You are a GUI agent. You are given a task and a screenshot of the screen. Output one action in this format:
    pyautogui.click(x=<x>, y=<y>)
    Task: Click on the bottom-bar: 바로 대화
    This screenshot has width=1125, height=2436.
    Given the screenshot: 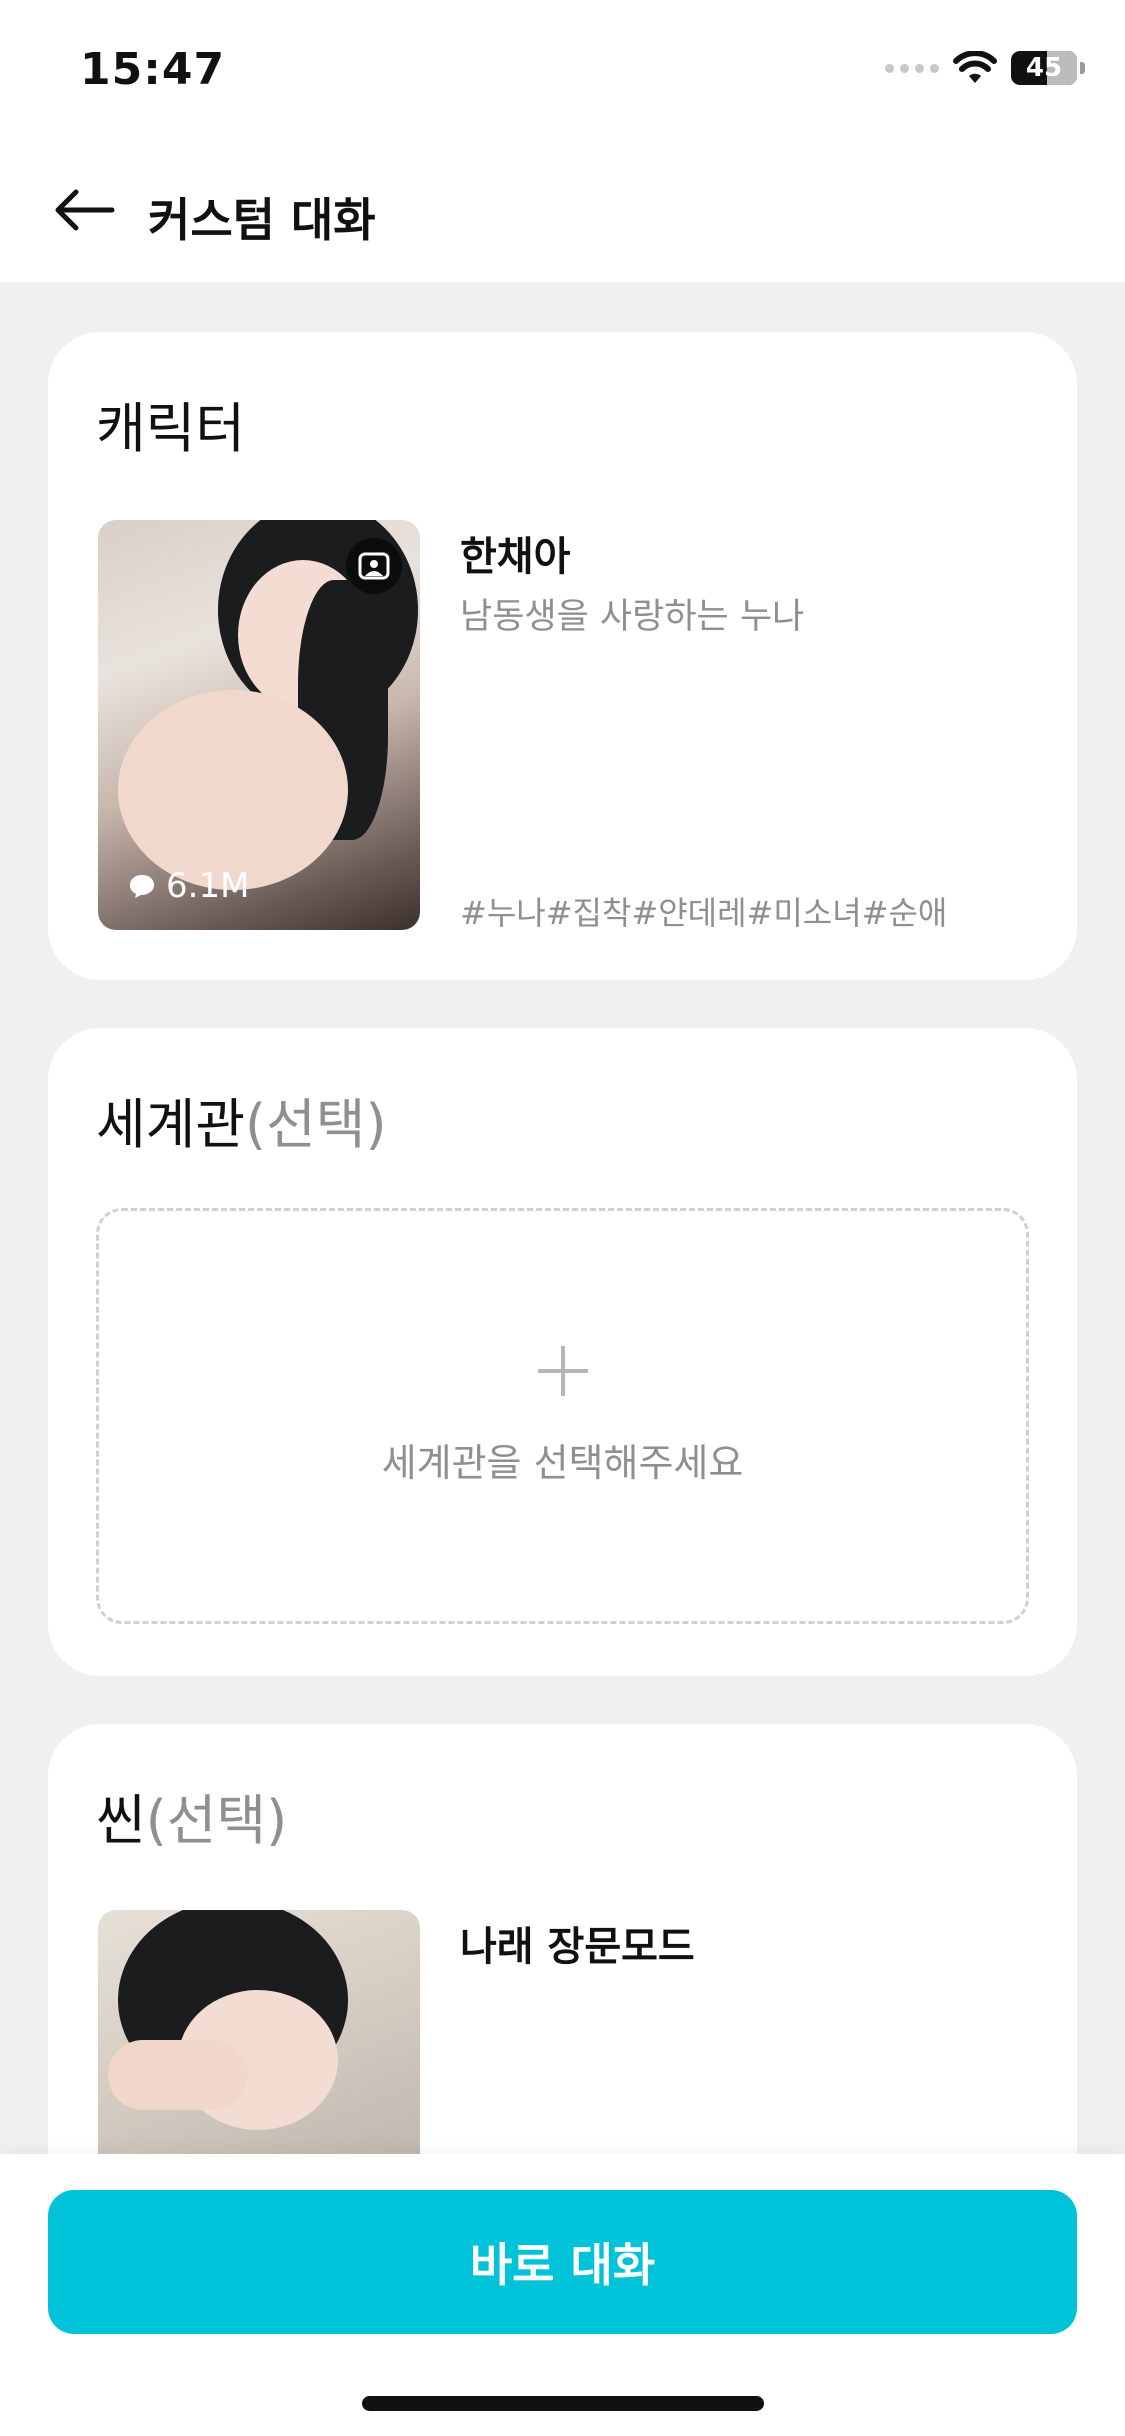 What is the action you would take?
    pyautogui.click(x=562, y=2295)
    